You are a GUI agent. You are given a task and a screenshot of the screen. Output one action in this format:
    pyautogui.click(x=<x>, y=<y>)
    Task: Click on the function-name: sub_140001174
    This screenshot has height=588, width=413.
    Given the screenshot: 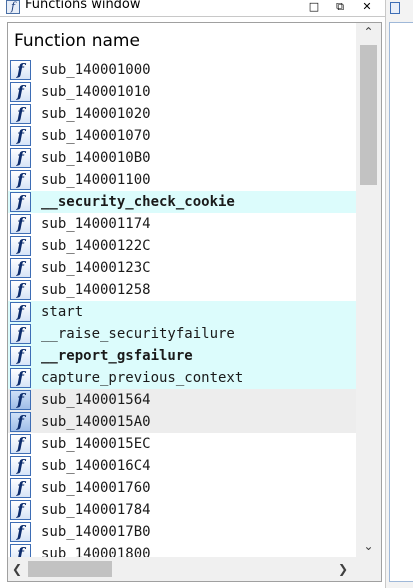 What is the action you would take?
    pyautogui.click(x=96, y=224)
    